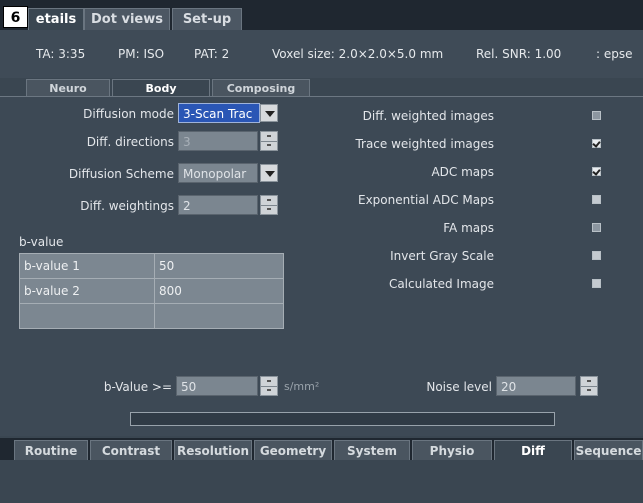 This screenshot has width=643, height=503. What do you see at coordinates (41, 242) in the screenshot?
I see `bvalue-header: b-value` at bounding box center [41, 242].